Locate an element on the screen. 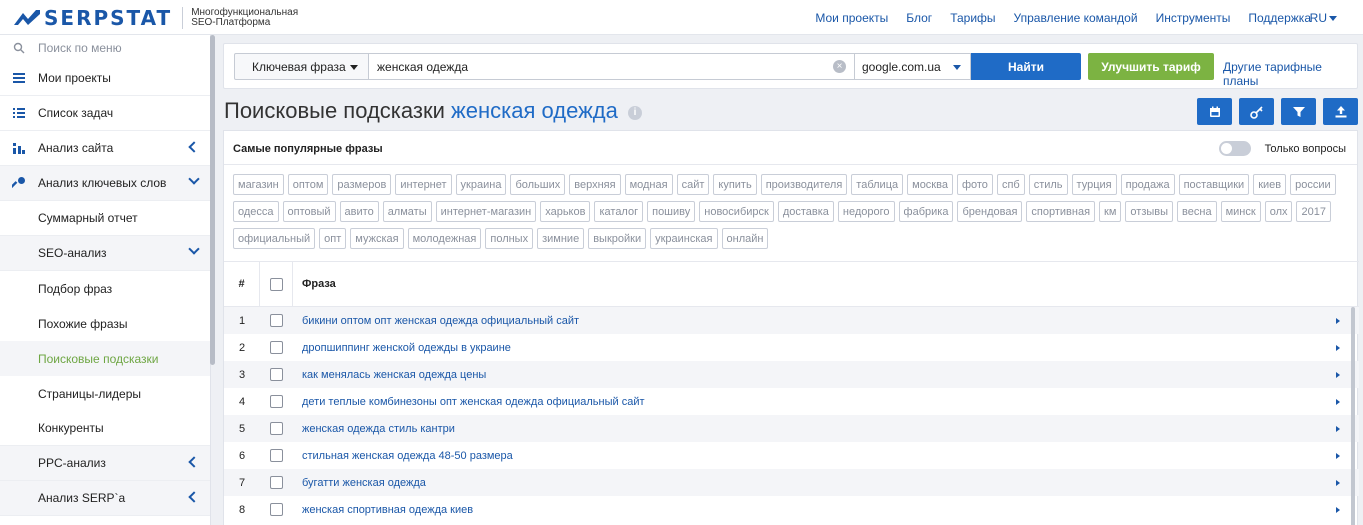  table-scrollbar is located at coordinates (1353, 416).